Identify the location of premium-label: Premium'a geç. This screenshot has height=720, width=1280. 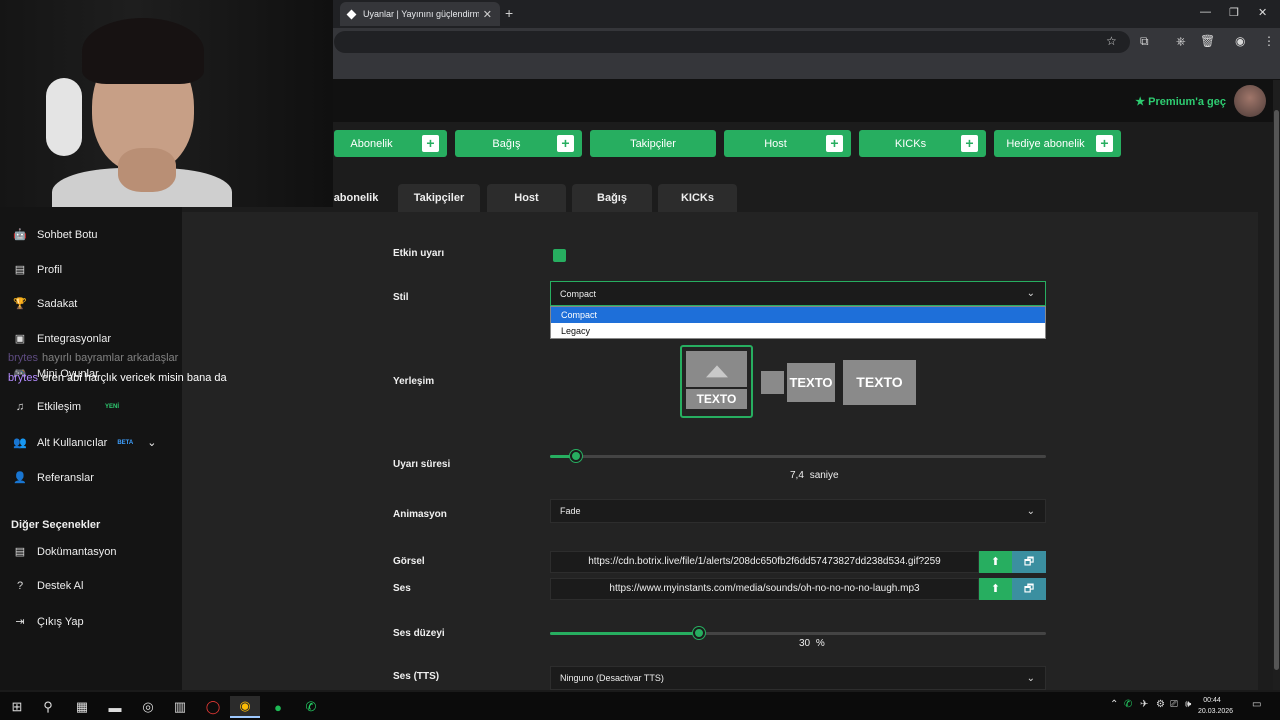
(1187, 102).